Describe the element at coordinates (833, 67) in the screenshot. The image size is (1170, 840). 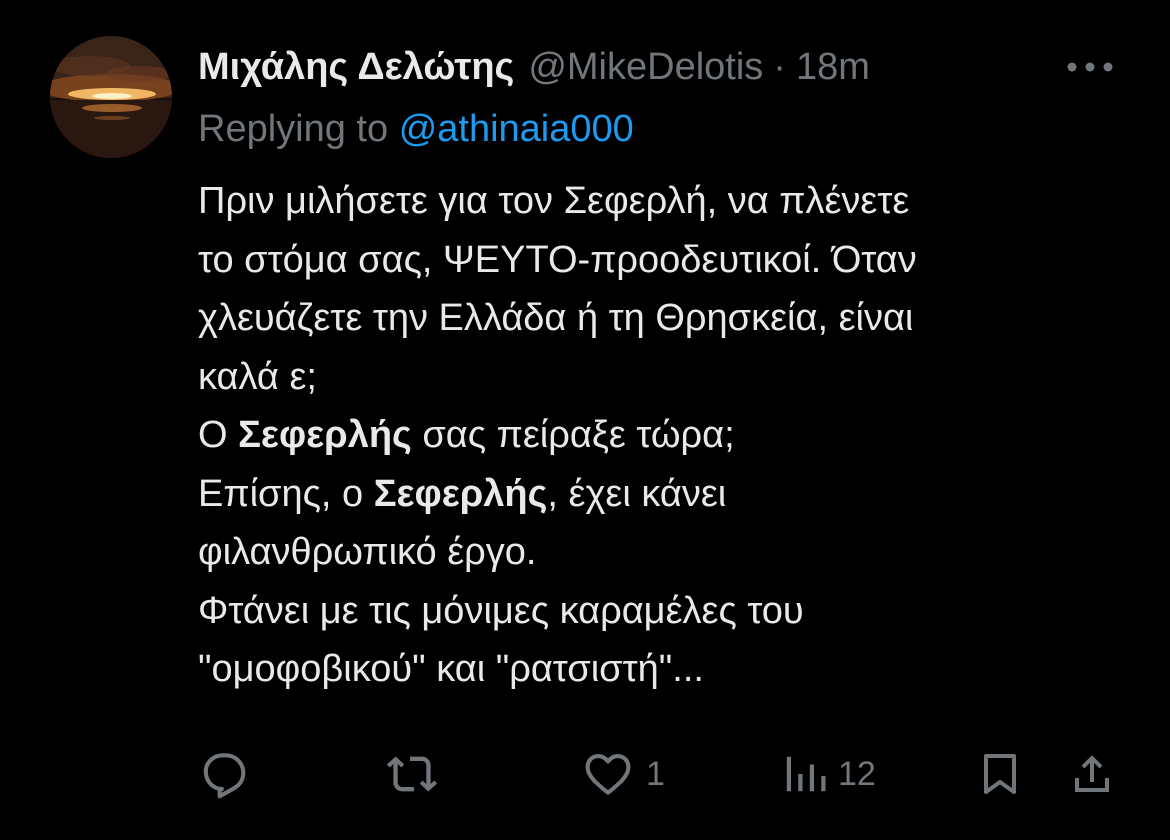
I see `timestamp: 18m` at that location.